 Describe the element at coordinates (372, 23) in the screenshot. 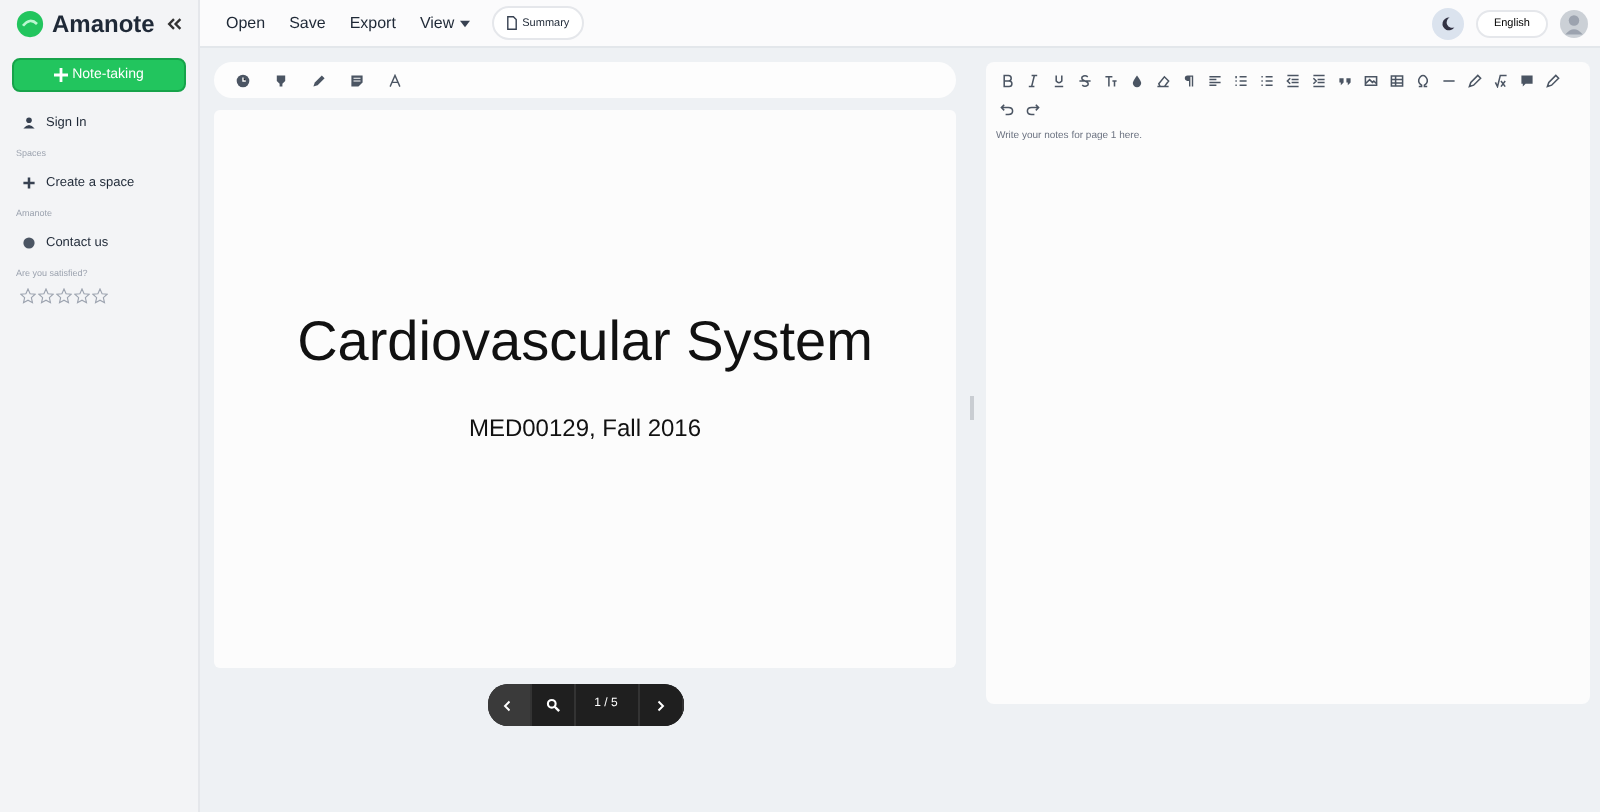

I see `menu-item: Export` at that location.